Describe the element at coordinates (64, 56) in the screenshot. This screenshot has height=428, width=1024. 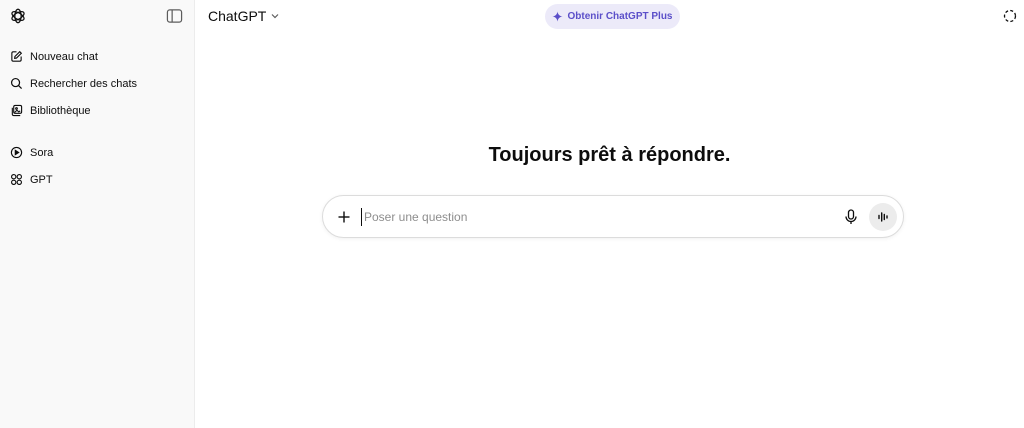
I see `sidebar-item-label: Nouveau chat` at that location.